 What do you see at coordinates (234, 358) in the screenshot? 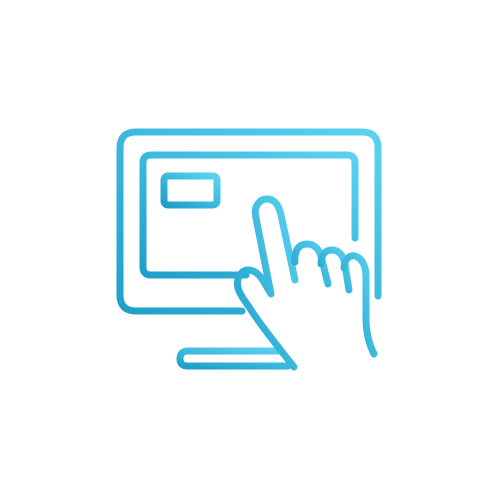
I see `monitor-base` at bounding box center [234, 358].